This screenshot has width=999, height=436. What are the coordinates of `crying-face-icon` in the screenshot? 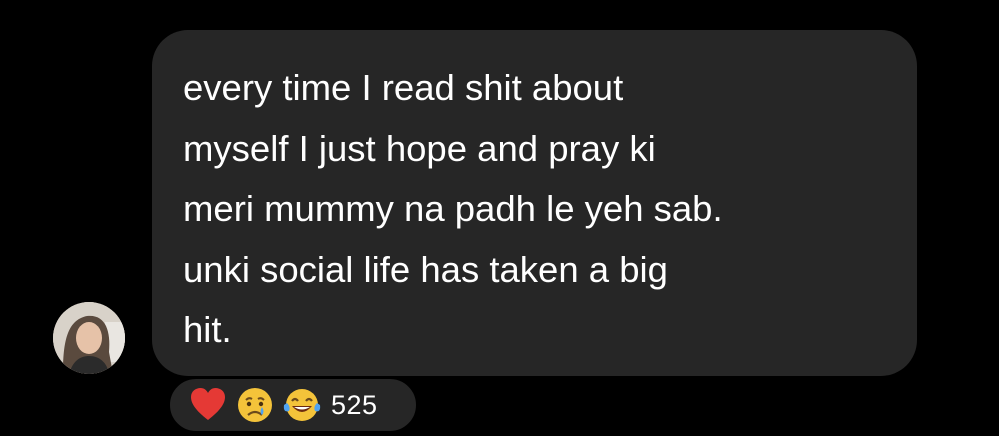 It's located at (255, 405).